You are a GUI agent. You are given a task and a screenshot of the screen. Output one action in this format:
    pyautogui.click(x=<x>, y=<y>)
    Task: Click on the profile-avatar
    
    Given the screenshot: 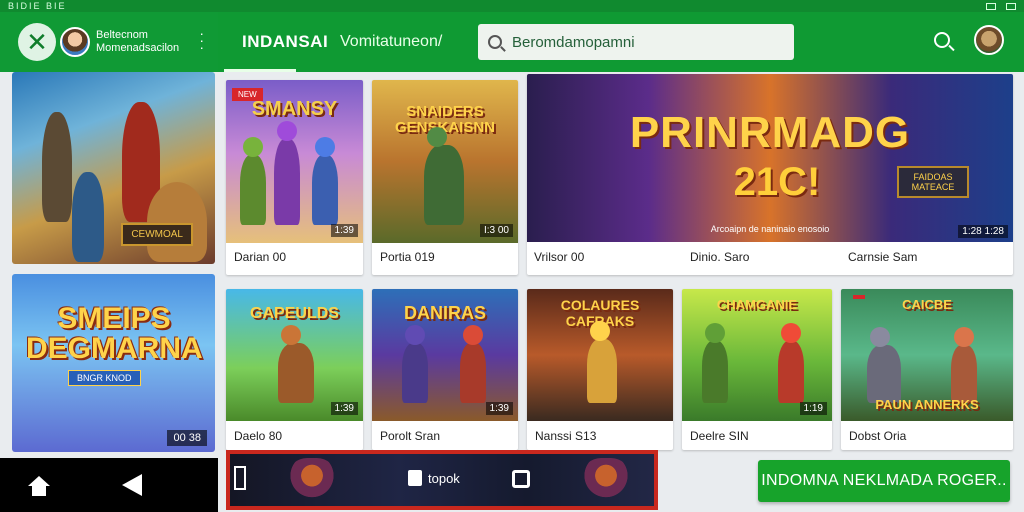 What is the action you would take?
    pyautogui.click(x=989, y=40)
    